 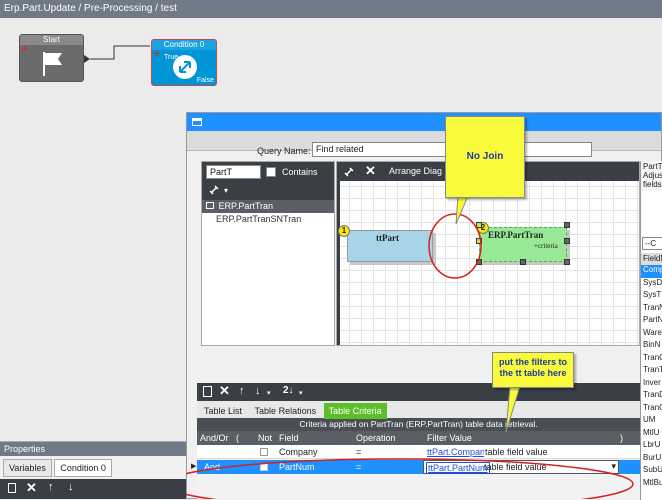 What do you see at coordinates (214, 452) in the screenshot?
I see `row-andor` at bounding box center [214, 452].